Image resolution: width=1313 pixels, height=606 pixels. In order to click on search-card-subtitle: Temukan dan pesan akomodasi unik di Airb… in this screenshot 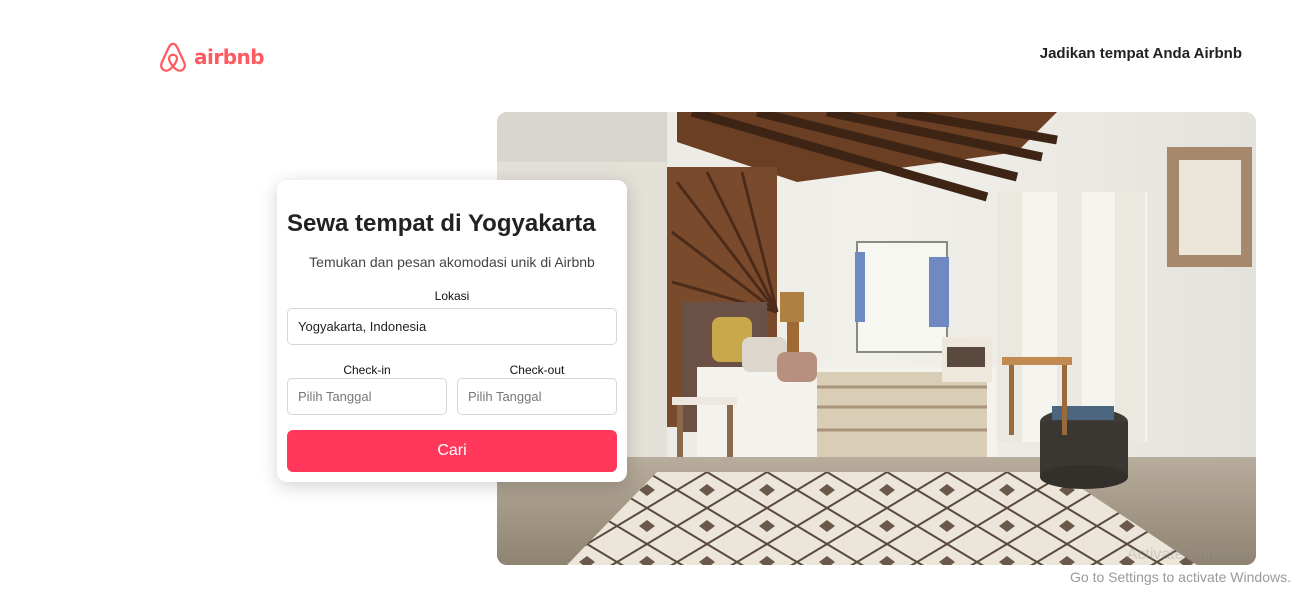, I will do `click(452, 262)`.